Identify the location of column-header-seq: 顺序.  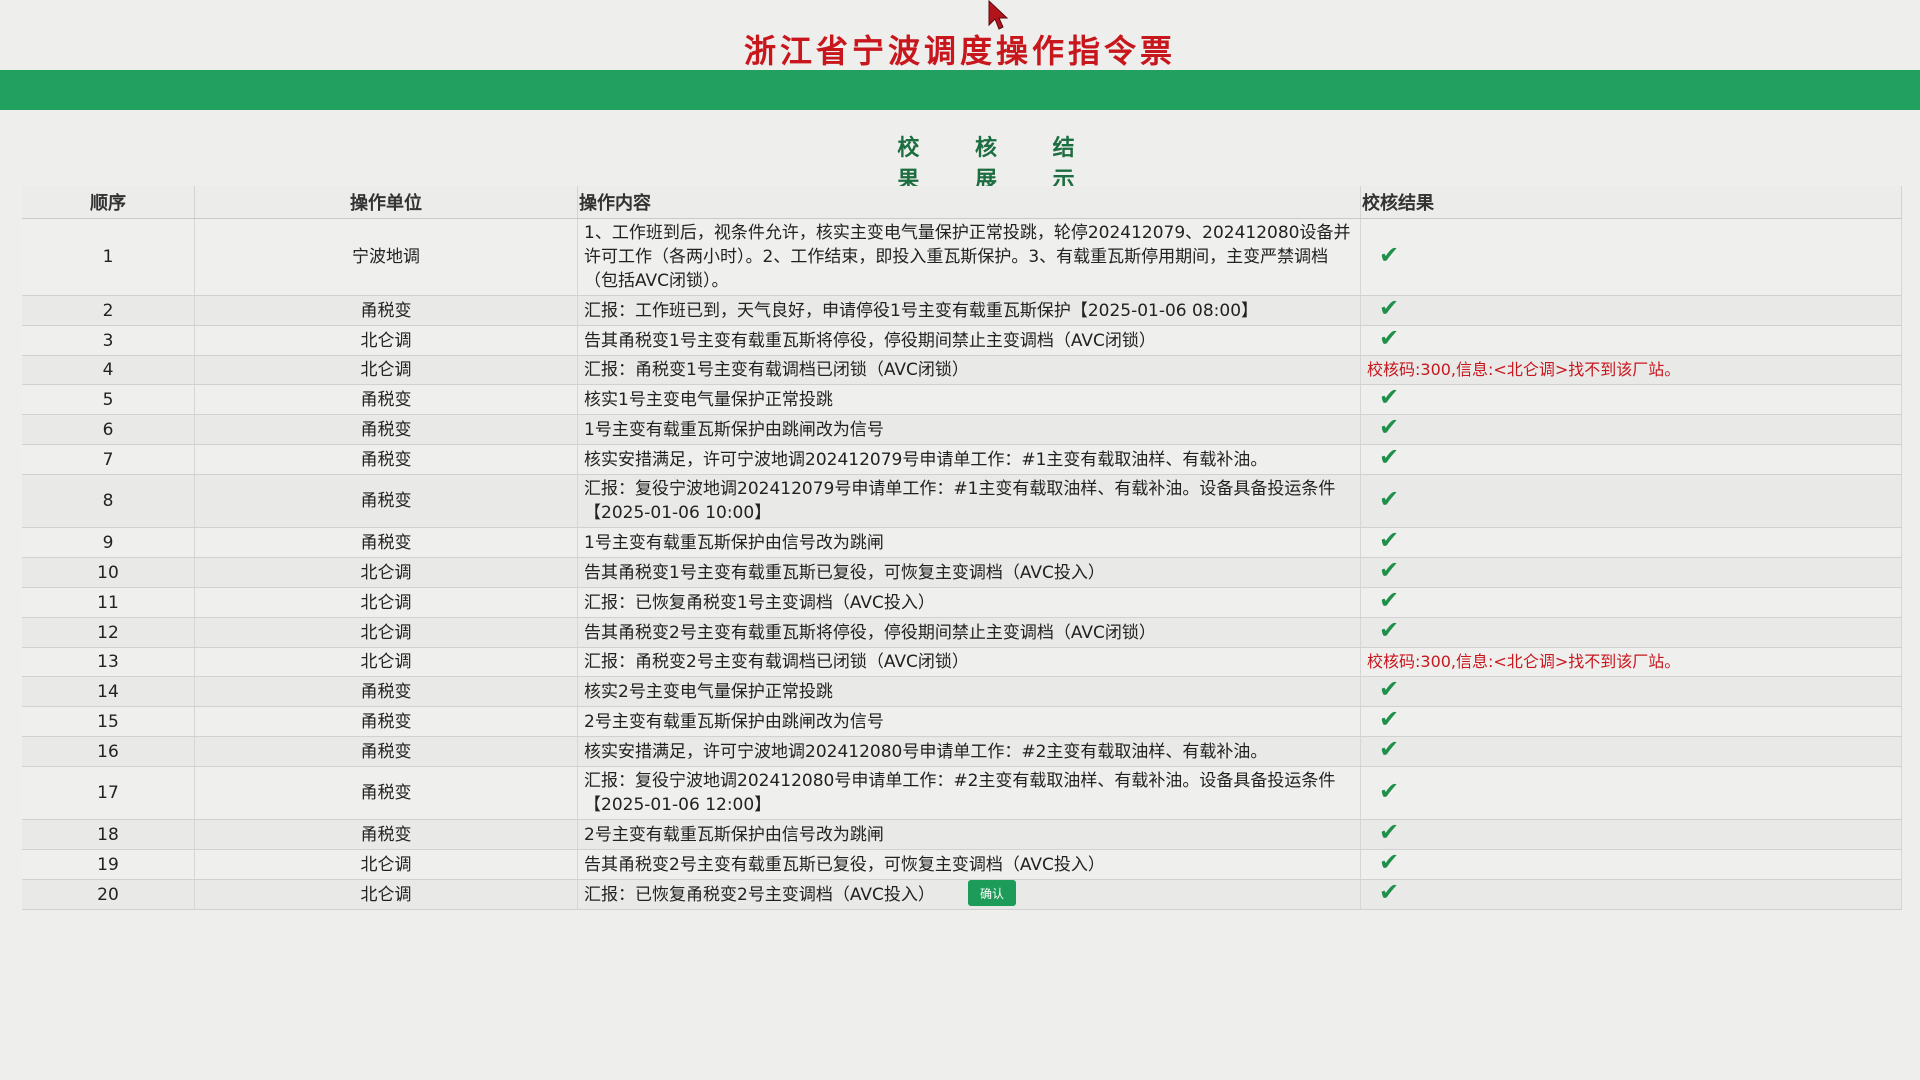
(108, 202).